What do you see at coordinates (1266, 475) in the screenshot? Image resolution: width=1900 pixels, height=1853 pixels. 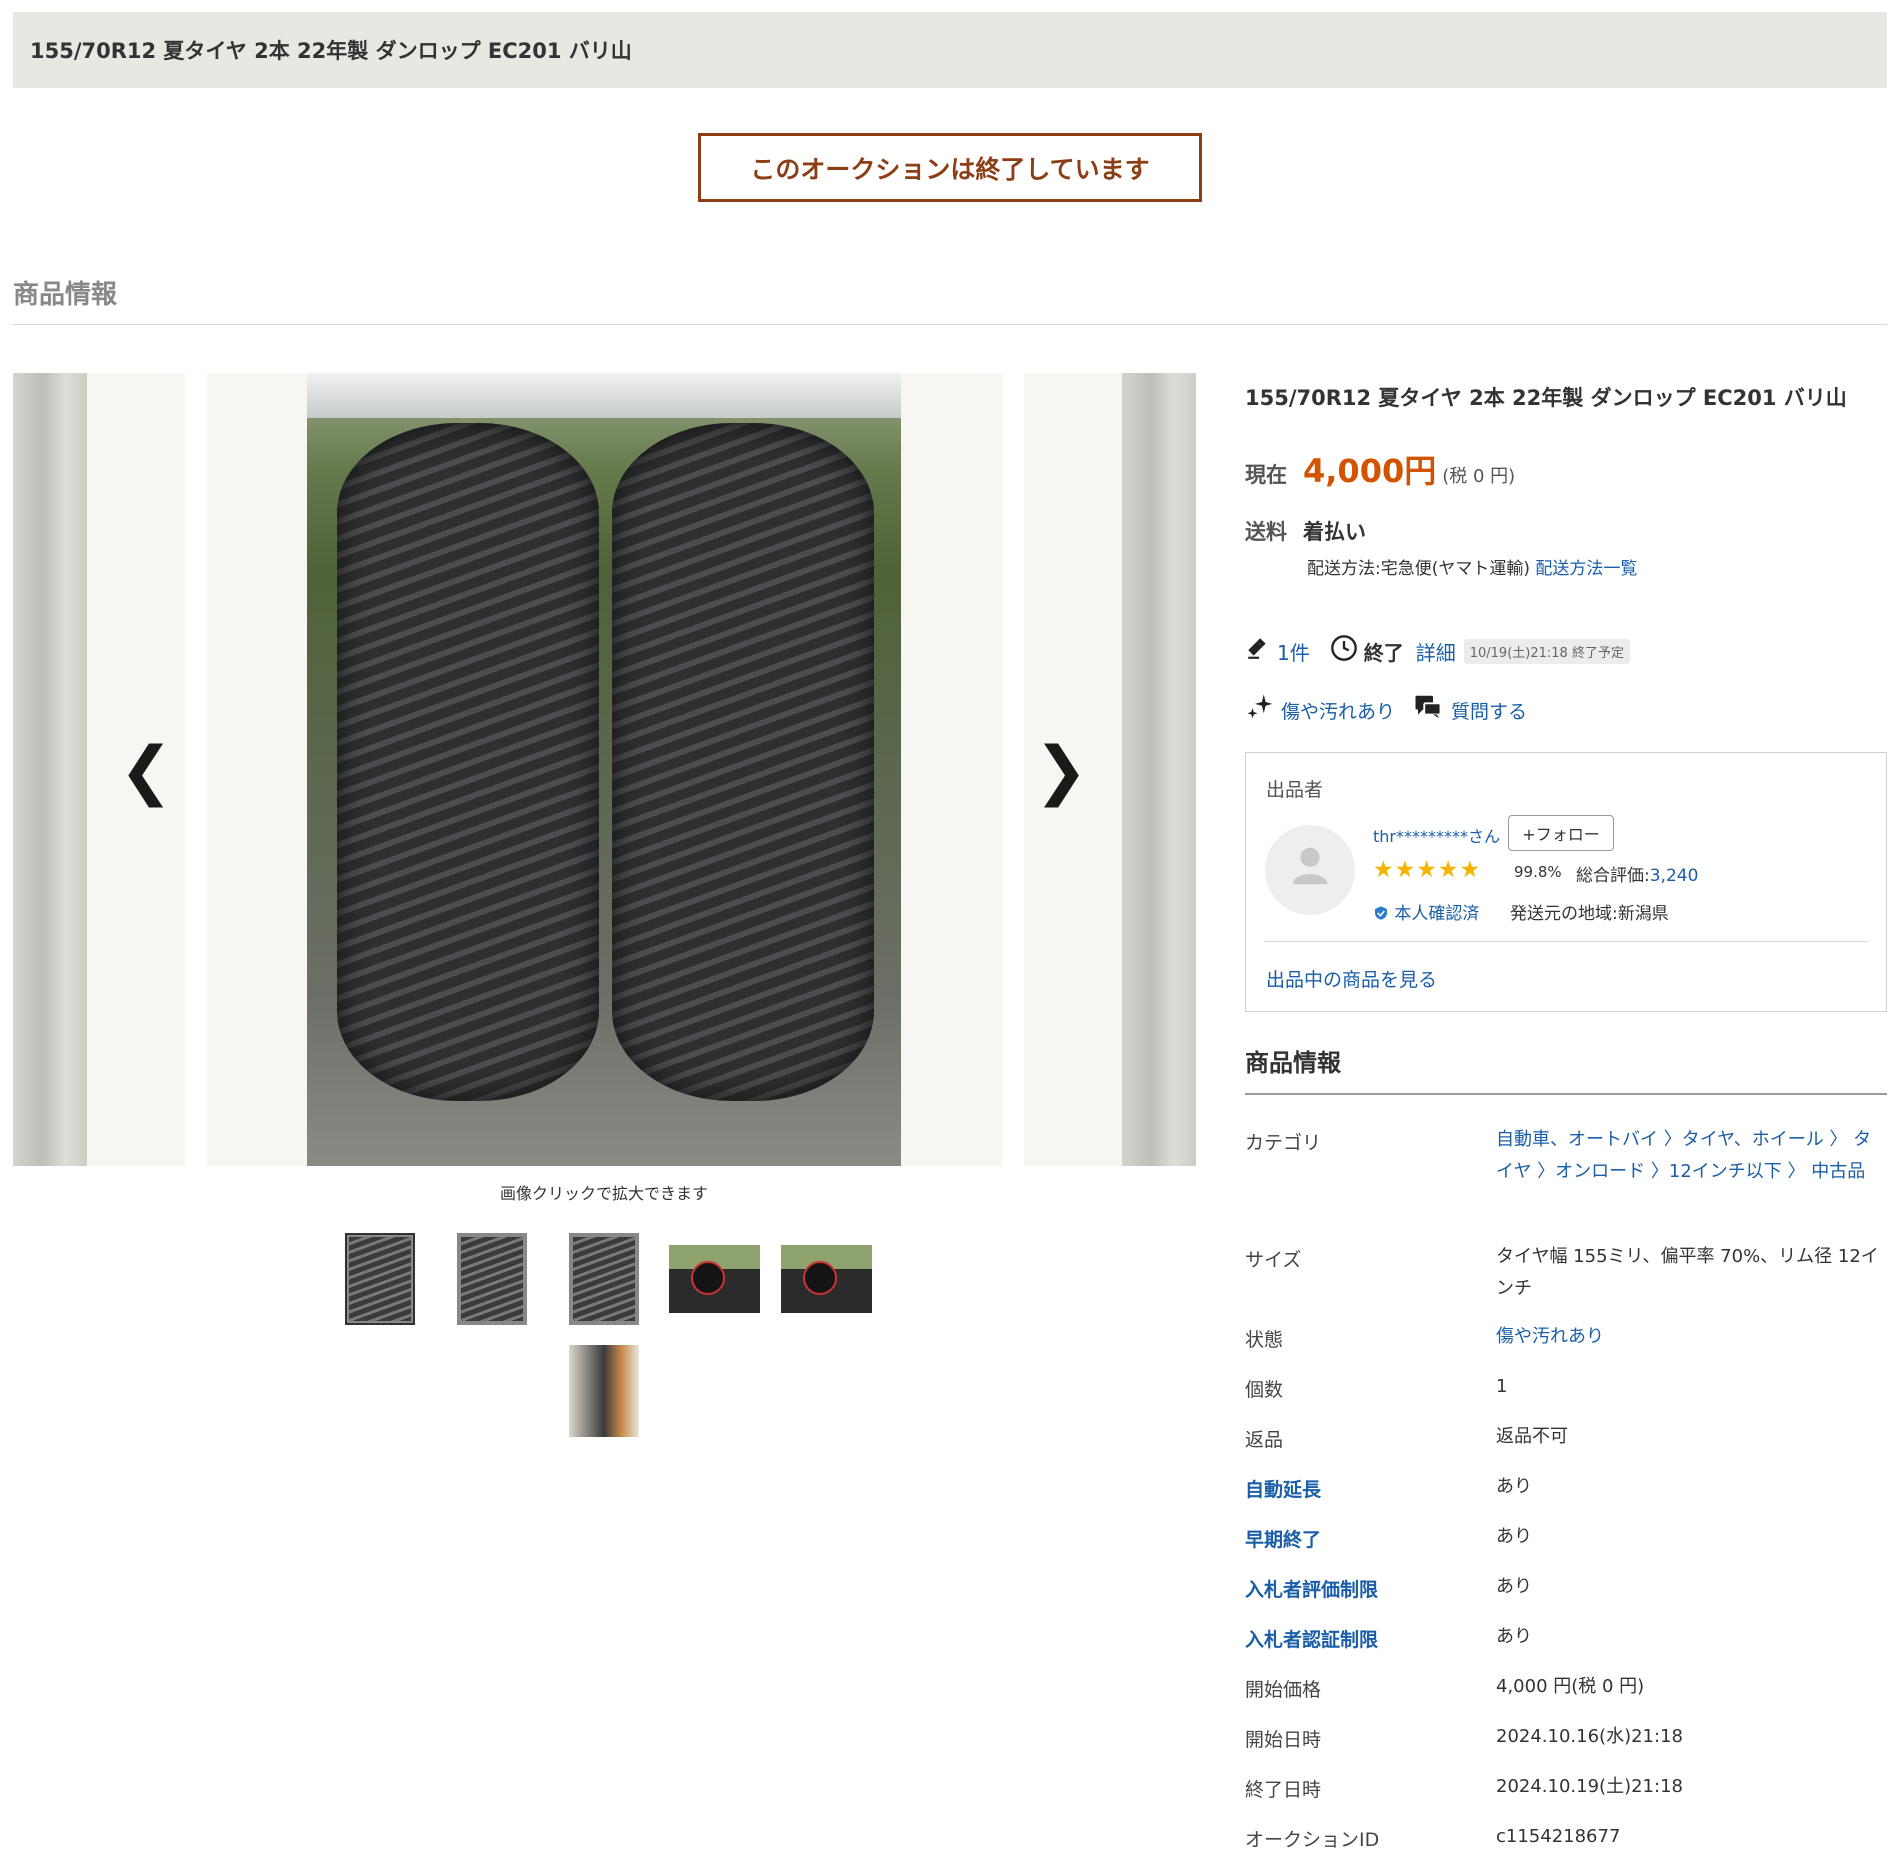 I see `price-label: 現在` at bounding box center [1266, 475].